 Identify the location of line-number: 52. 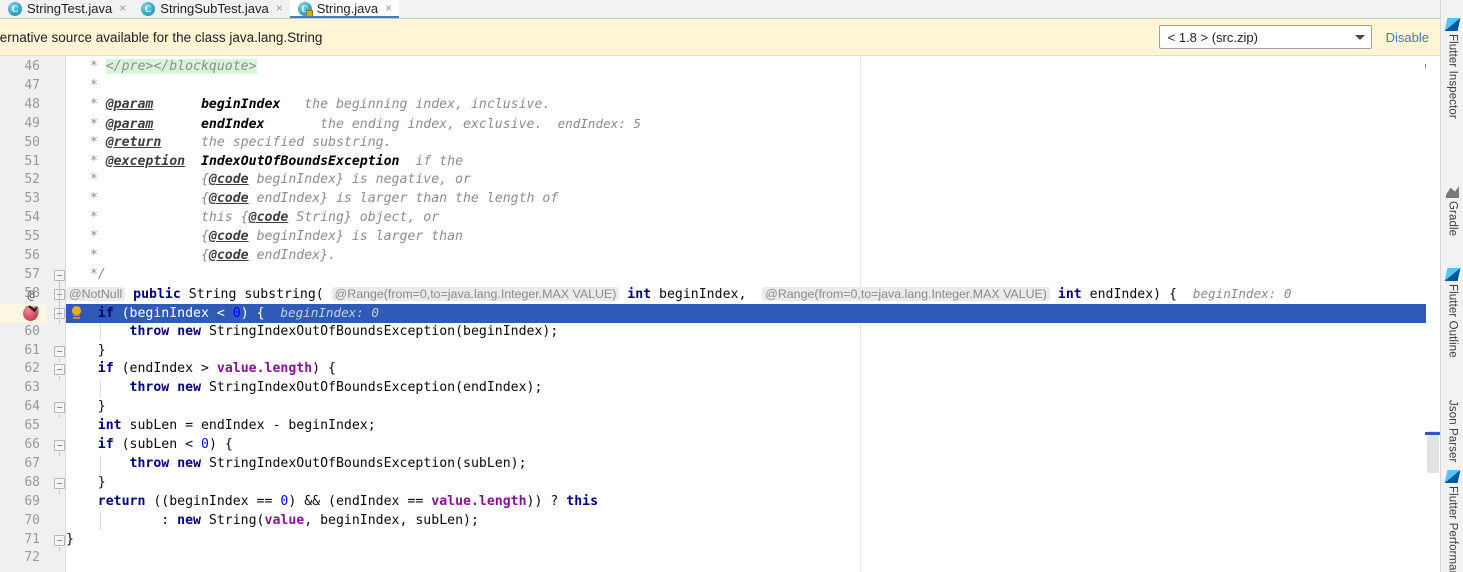
(32, 180).